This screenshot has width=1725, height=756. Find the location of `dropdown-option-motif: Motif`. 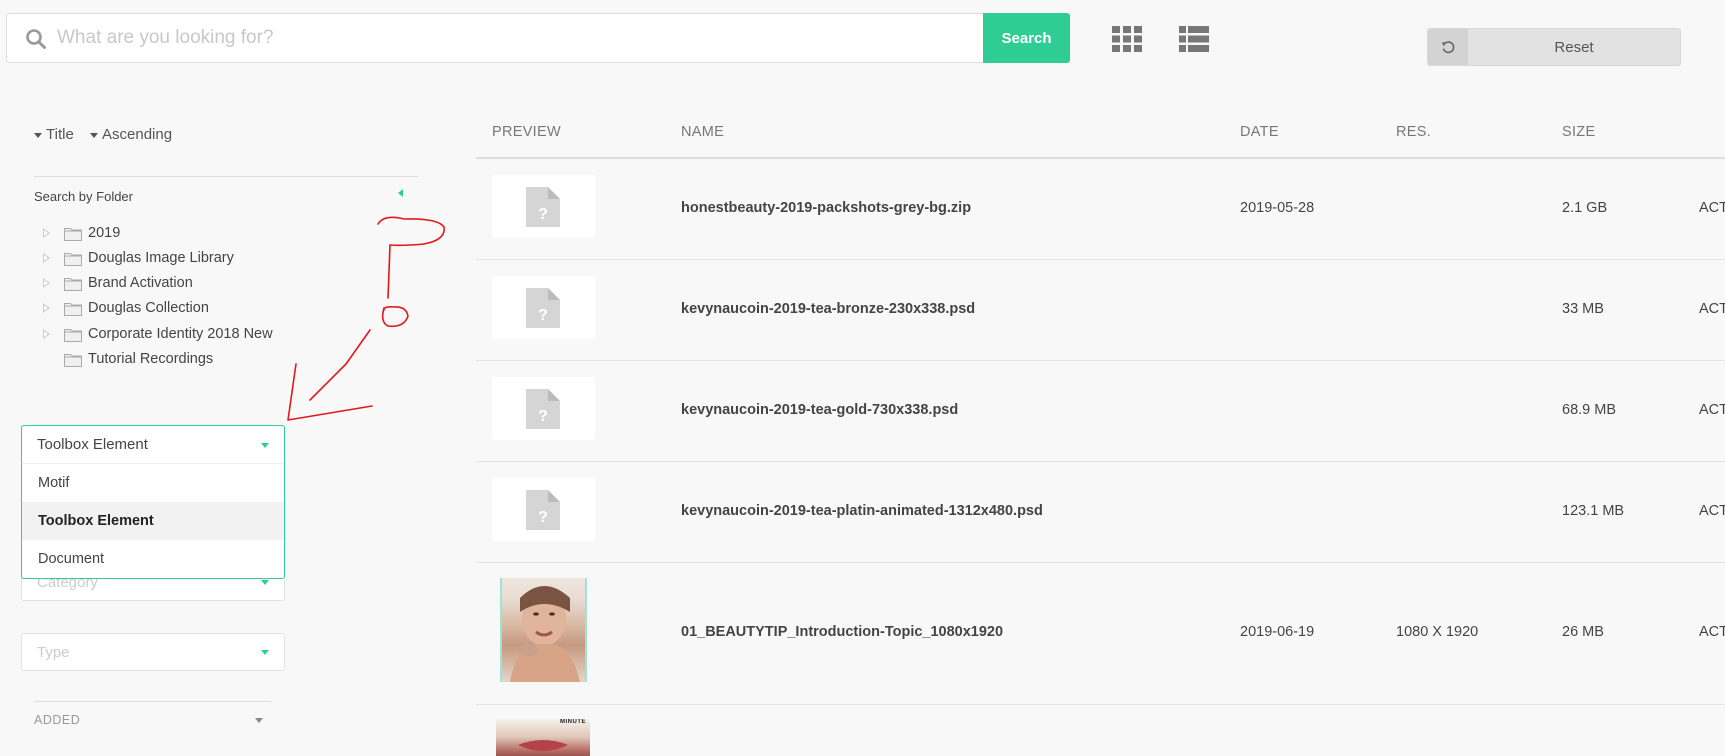

dropdown-option-motif: Motif is located at coordinates (153, 483).